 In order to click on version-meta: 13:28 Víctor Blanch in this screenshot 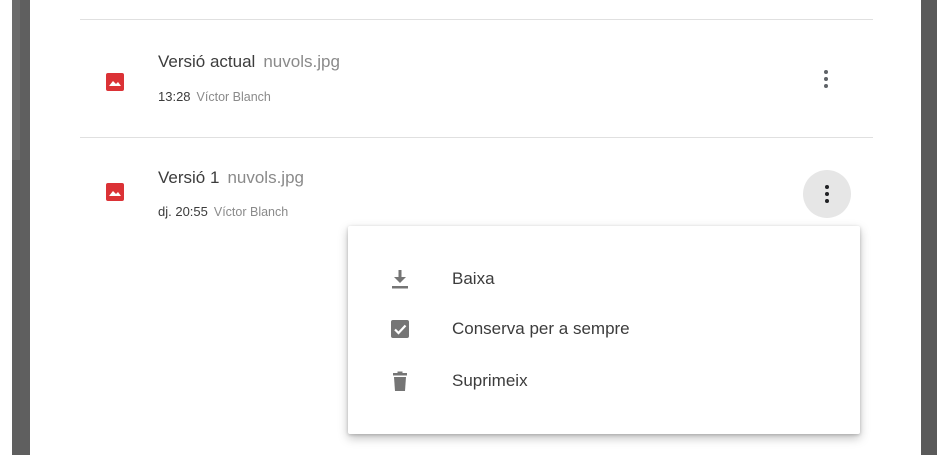, I will do `click(214, 96)`.